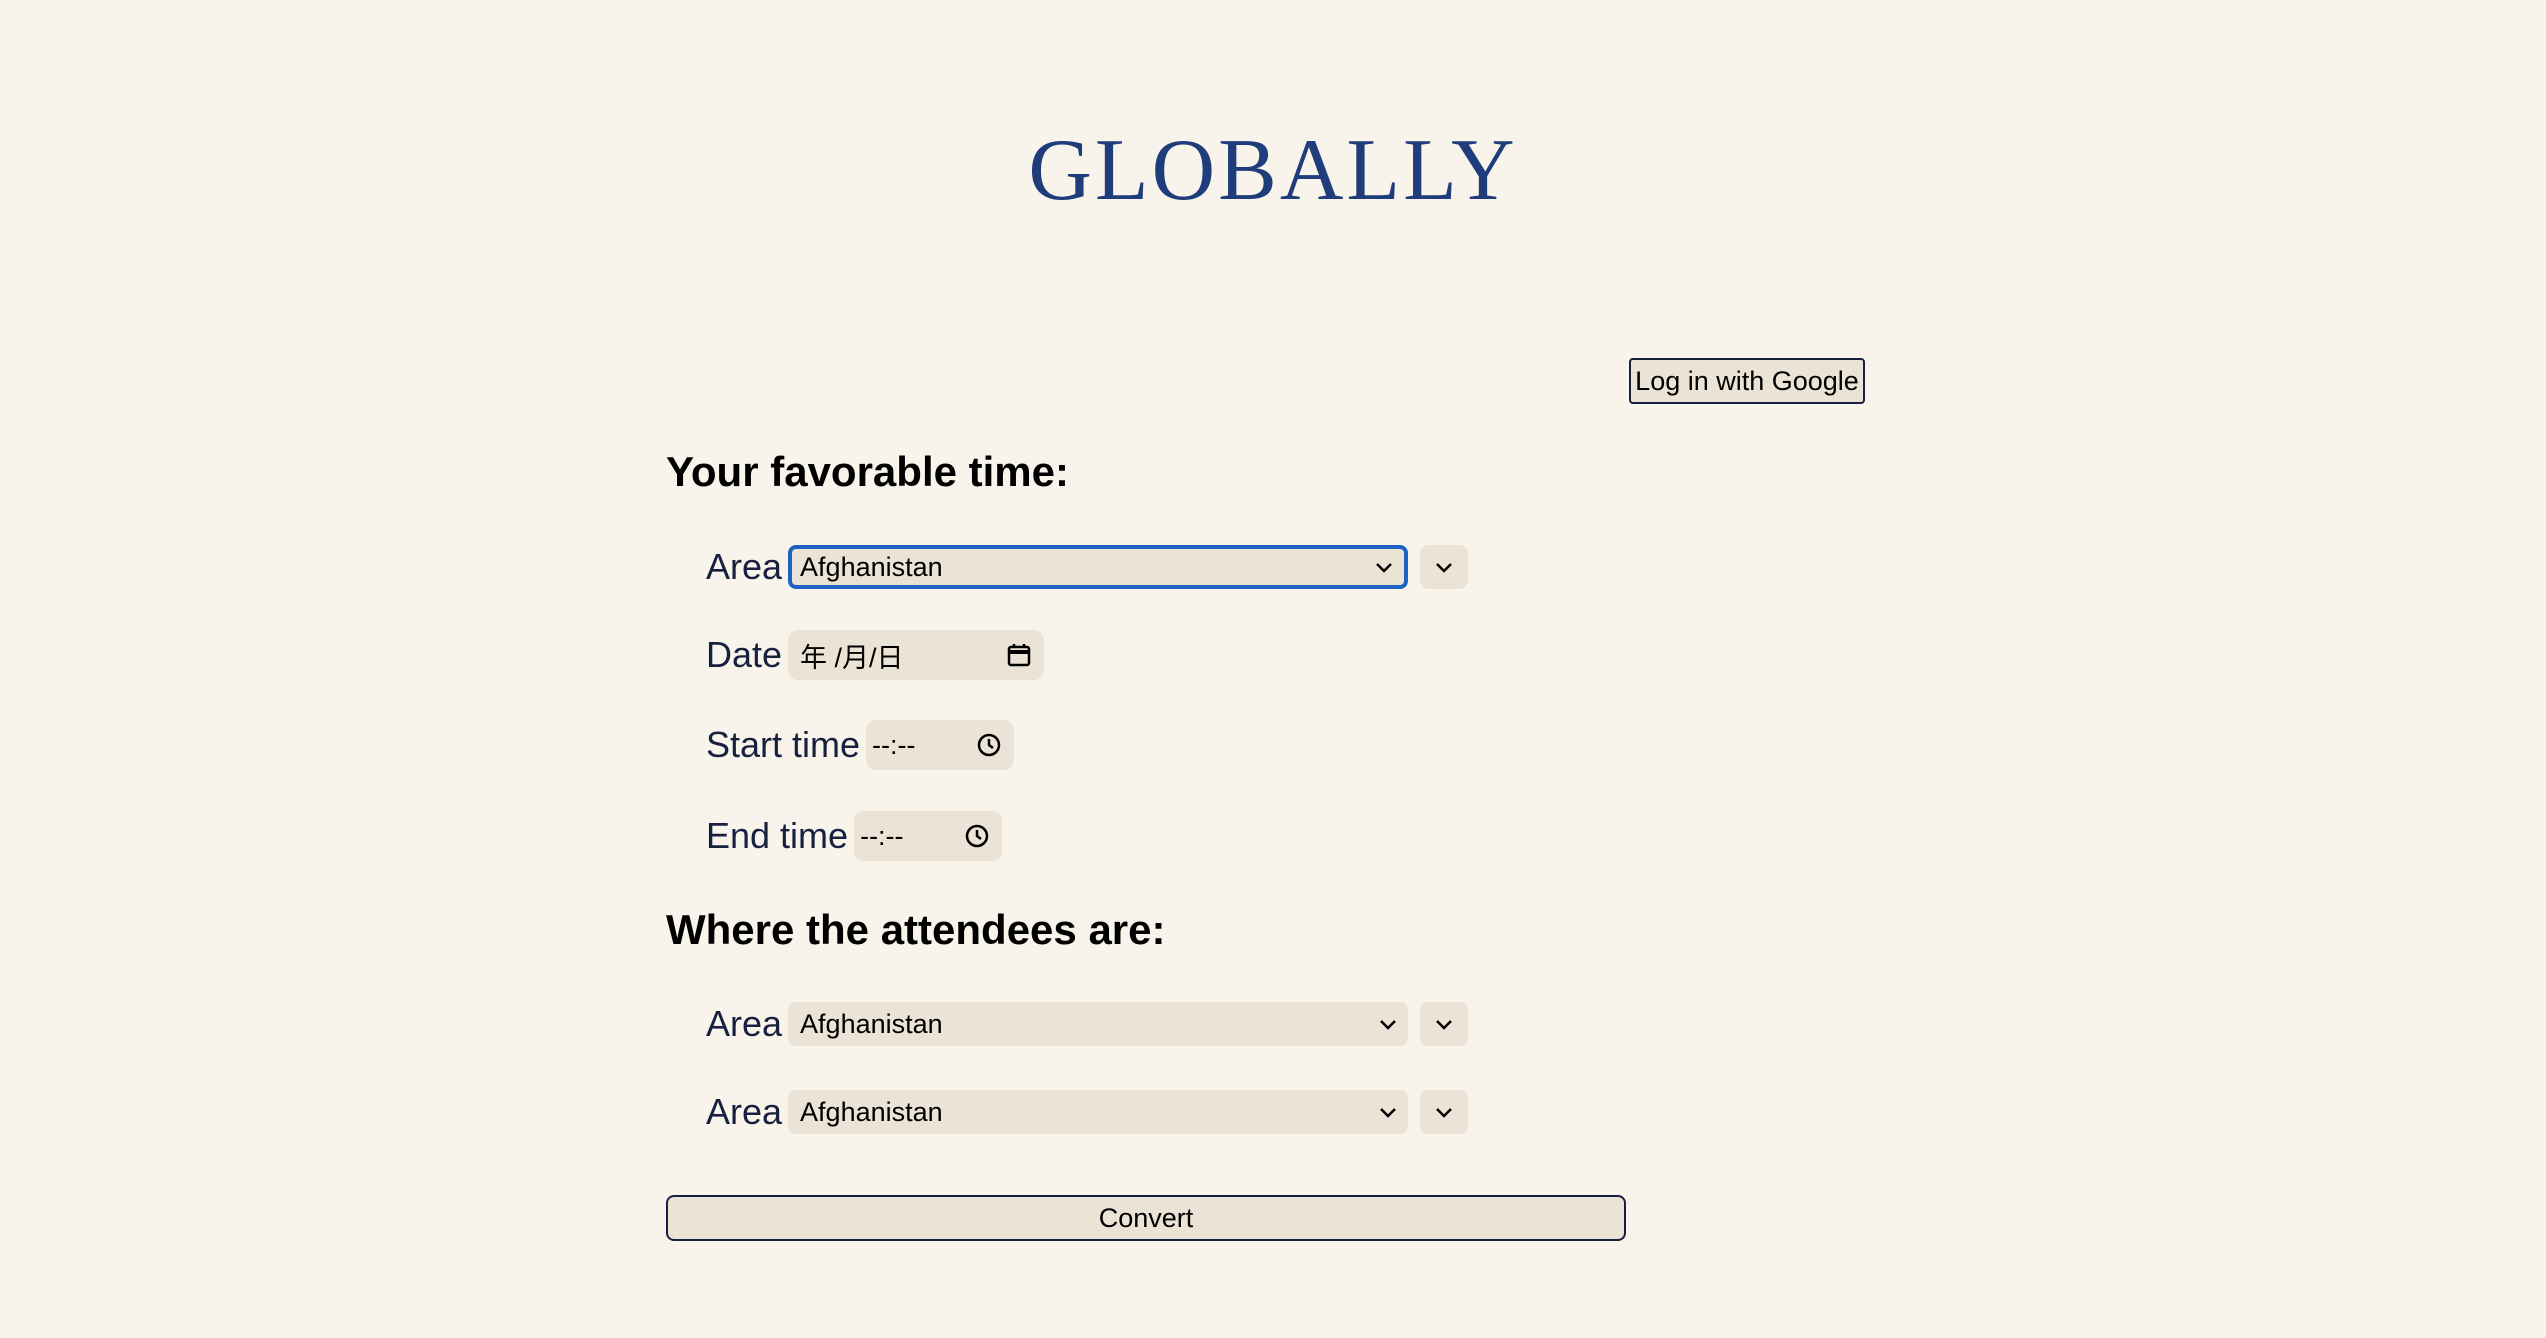  Describe the element at coordinates (1747, 381) in the screenshot. I see `google-login-button: Log in with Google` at that location.